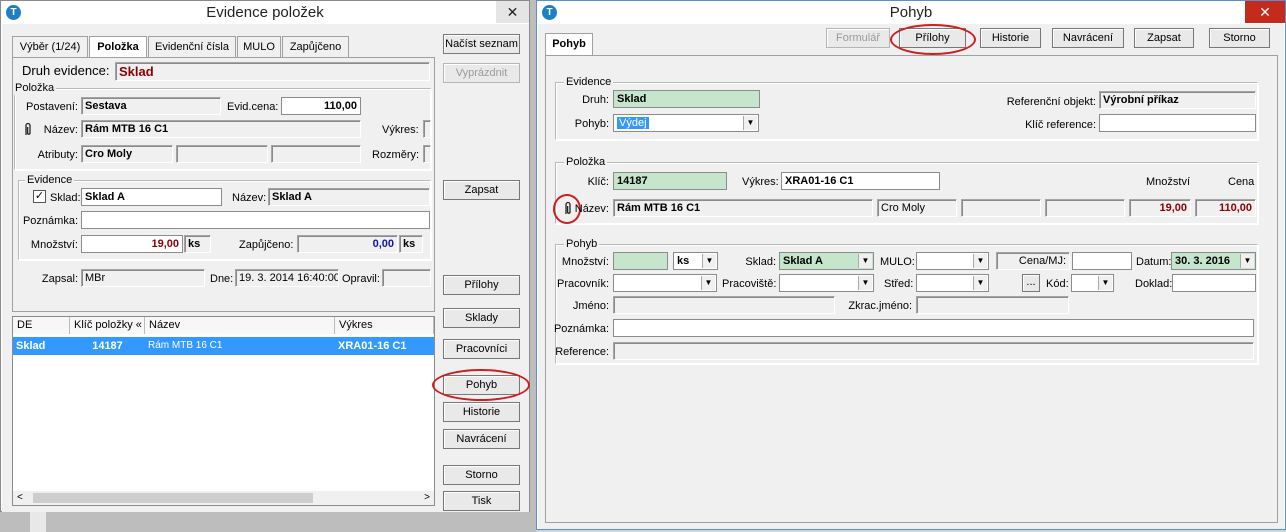 Image resolution: width=1286 pixels, height=532 pixels. Describe the element at coordinates (287, 278) in the screenshot. I see `dne-field: 19. 3. 2014 16:40:00` at that location.